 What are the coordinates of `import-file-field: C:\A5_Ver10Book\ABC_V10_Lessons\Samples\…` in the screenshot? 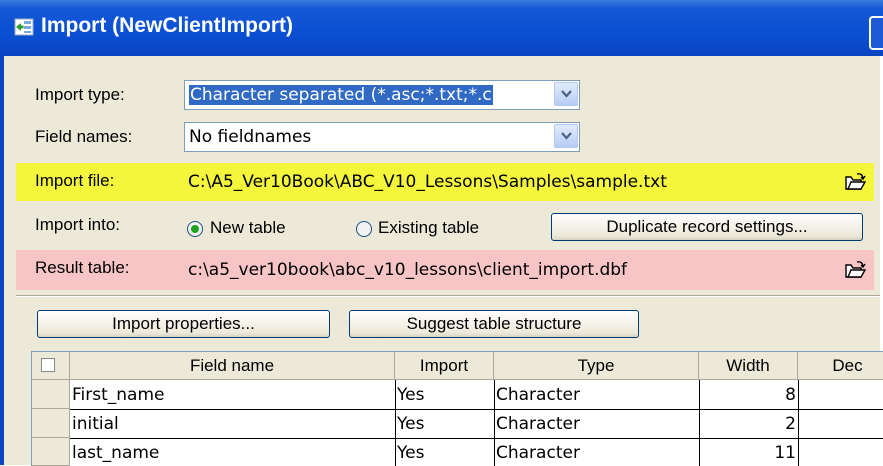 It's located at (527, 182).